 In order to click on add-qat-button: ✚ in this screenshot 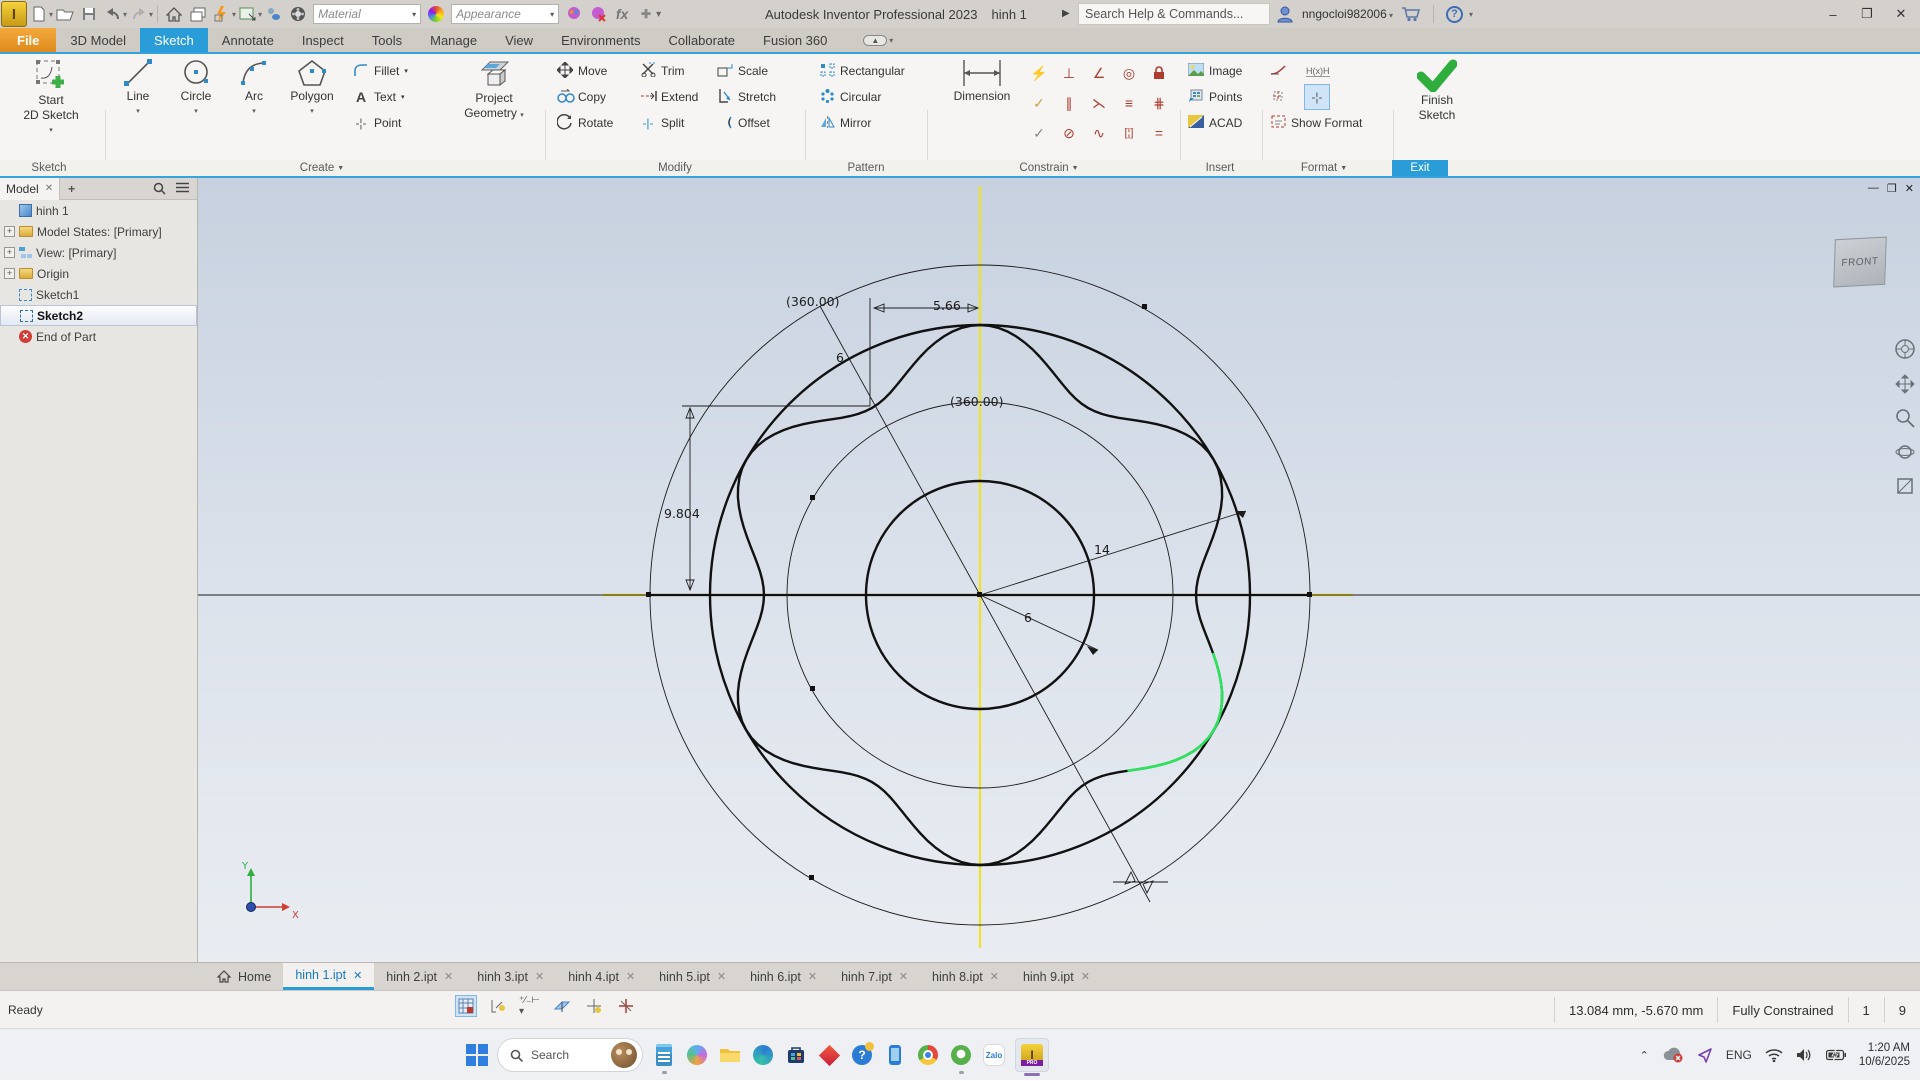, I will do `click(646, 14)`.